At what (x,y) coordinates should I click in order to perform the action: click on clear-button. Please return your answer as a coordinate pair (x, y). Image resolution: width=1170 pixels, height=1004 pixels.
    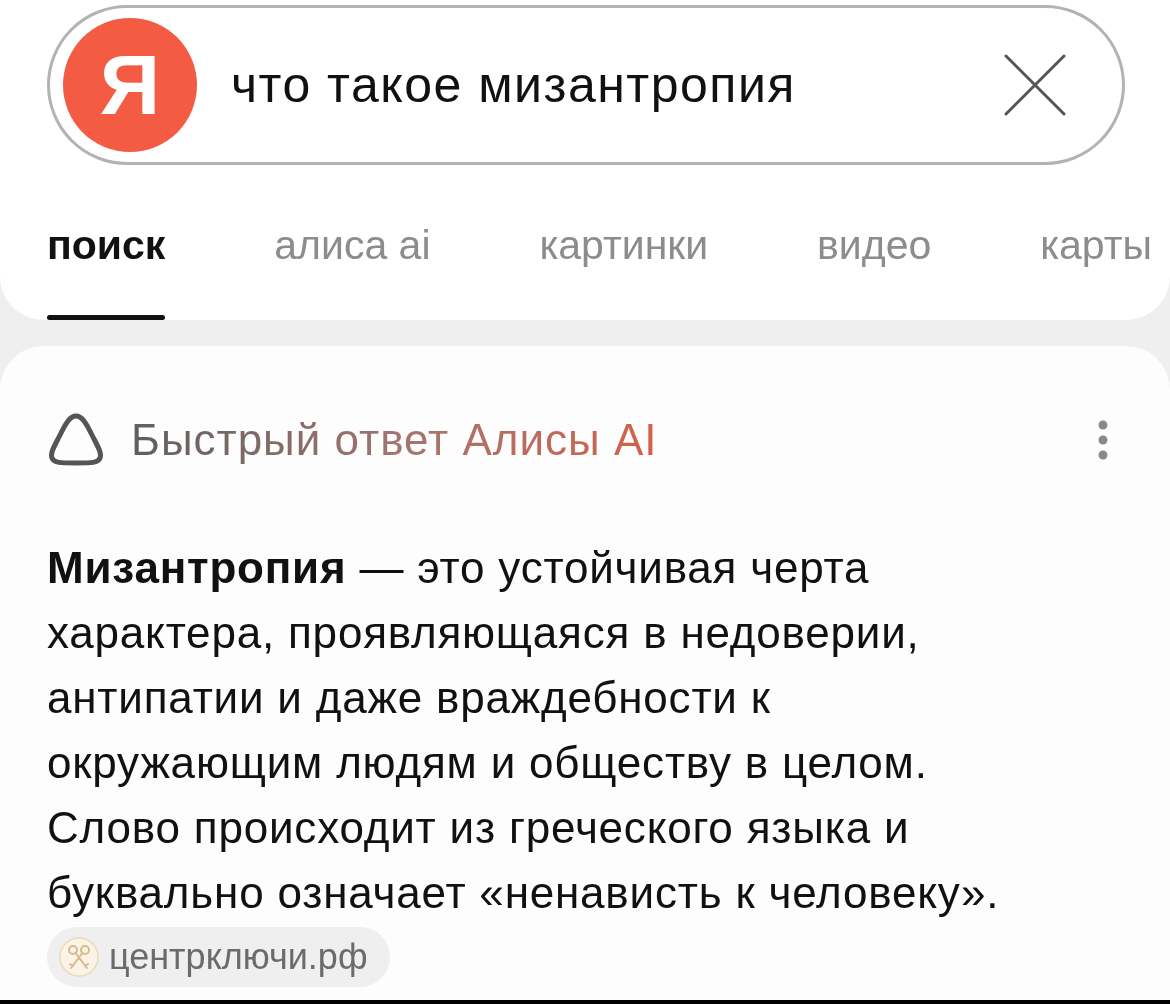
    Looking at the image, I should click on (1035, 85).